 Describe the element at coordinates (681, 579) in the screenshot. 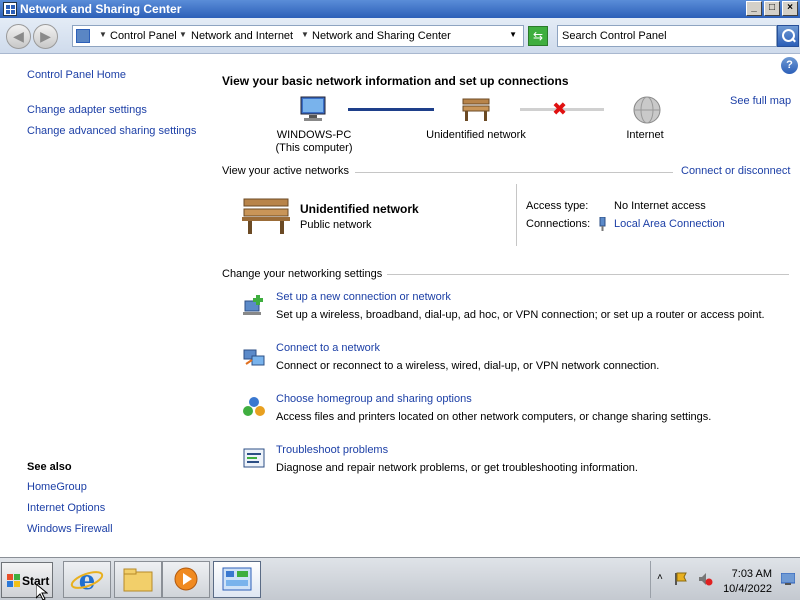

I see `action-center-flag-icon` at that location.